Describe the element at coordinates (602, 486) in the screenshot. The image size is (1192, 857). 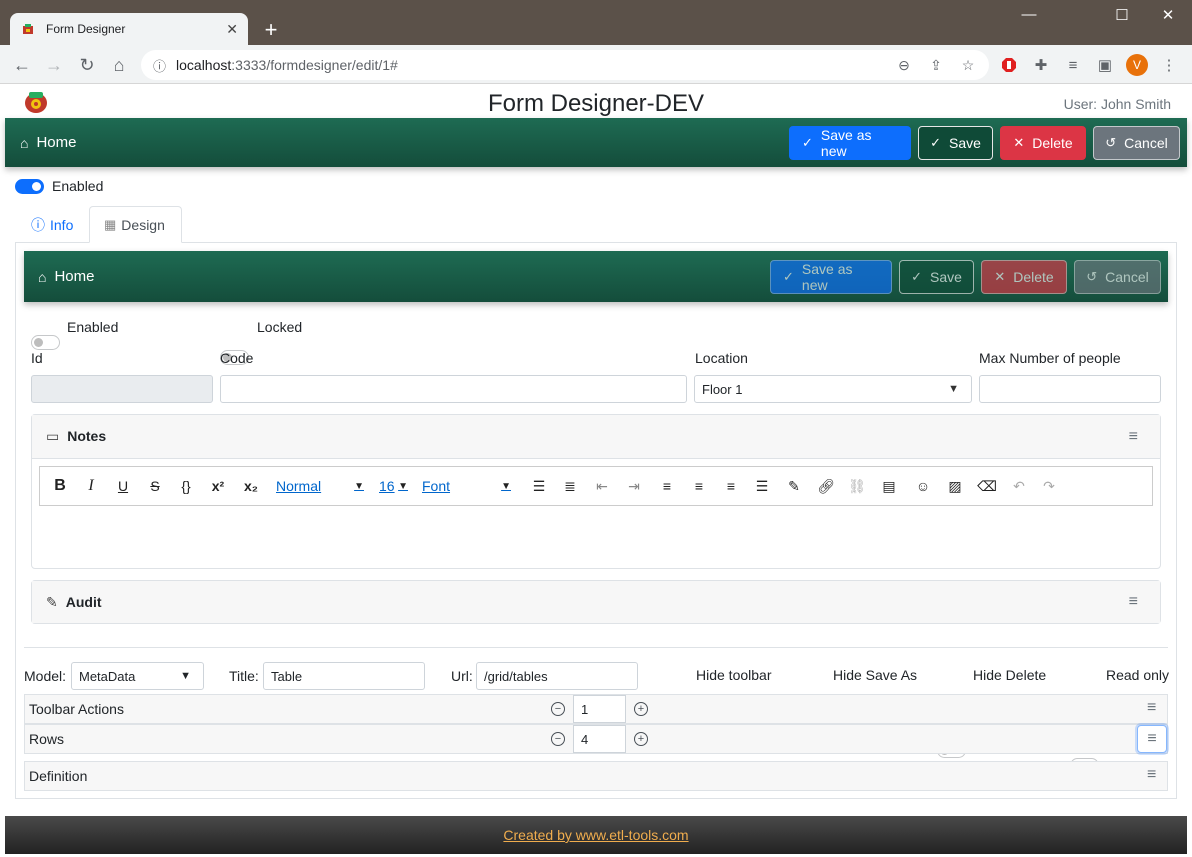
I see `outdent-icon: ⇤` at that location.